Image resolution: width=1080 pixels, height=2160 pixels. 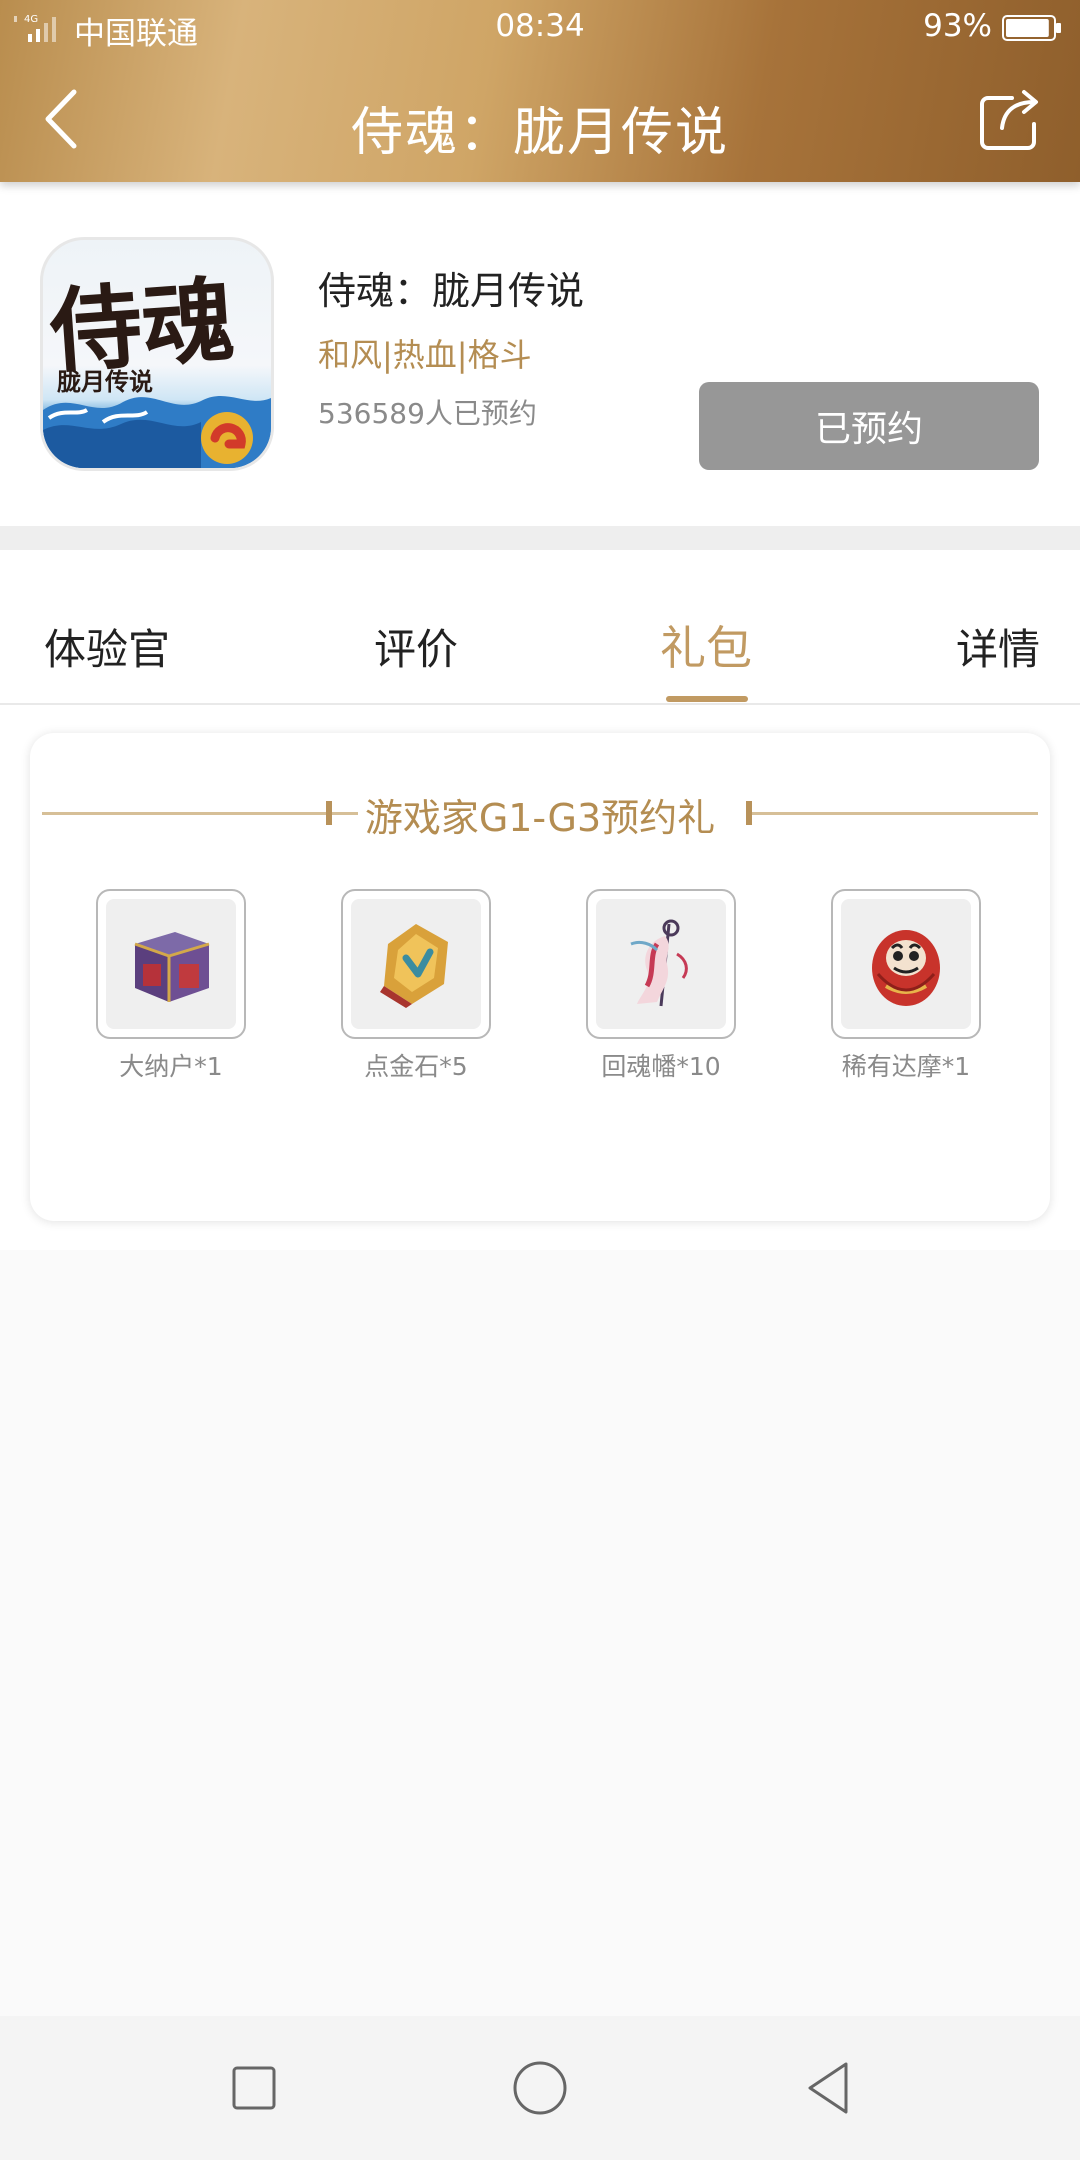 I want to click on game-name: 侍魂：胧月传说, so click(x=451, y=291).